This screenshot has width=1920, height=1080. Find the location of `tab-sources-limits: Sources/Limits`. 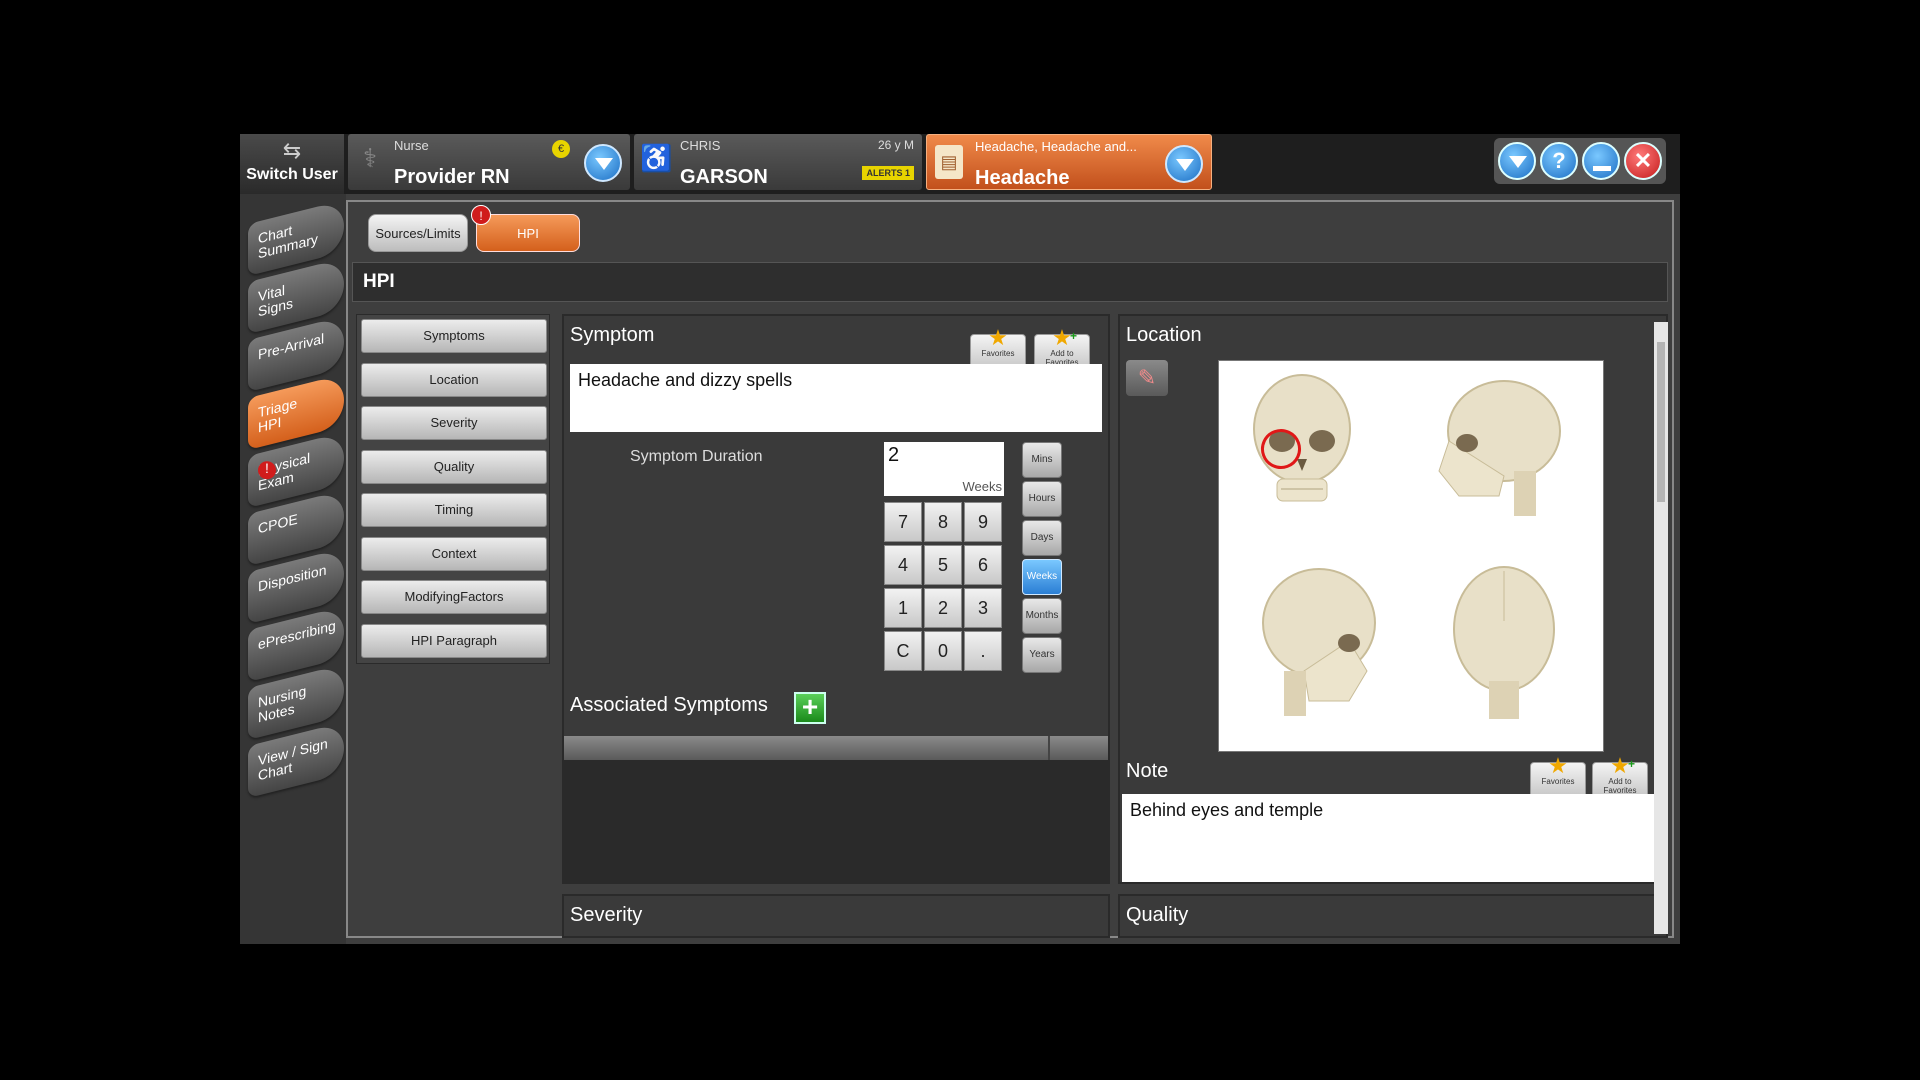

tab-sources-limits: Sources/Limits is located at coordinates (418, 233).